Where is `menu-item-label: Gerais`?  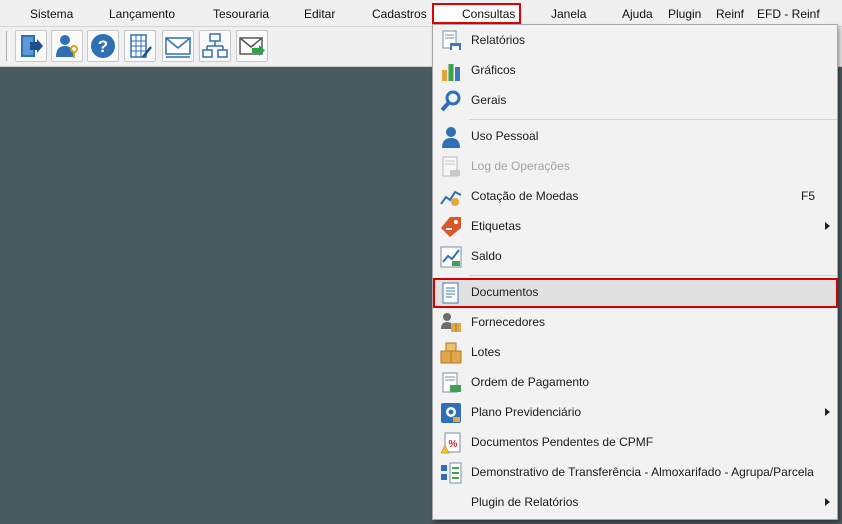 menu-item-label: Gerais is located at coordinates (489, 100).